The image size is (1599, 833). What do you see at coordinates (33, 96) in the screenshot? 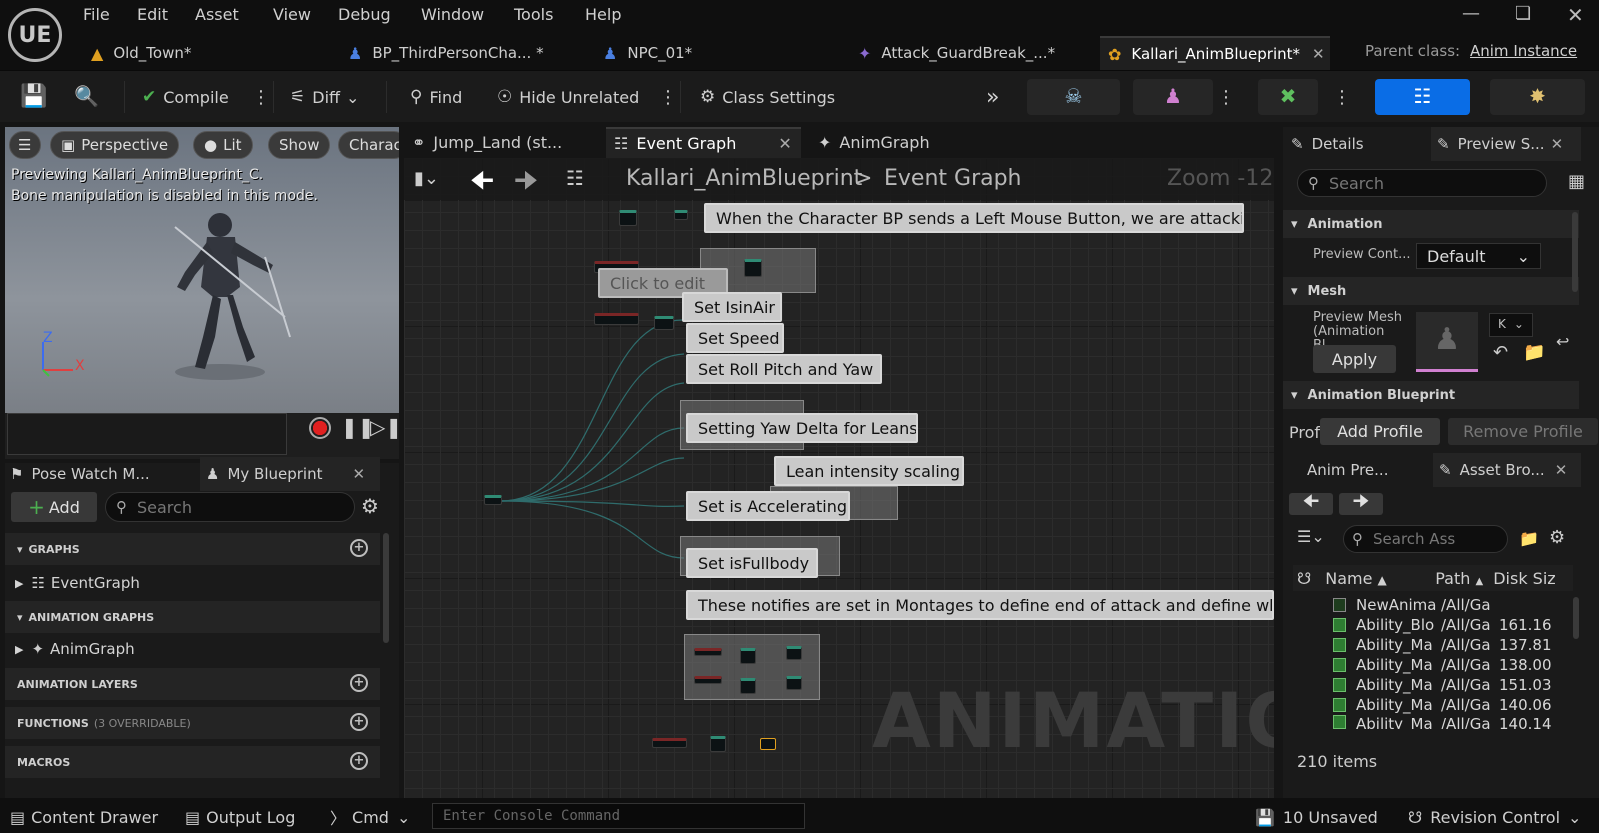
I see `save-icon: 💾` at bounding box center [33, 96].